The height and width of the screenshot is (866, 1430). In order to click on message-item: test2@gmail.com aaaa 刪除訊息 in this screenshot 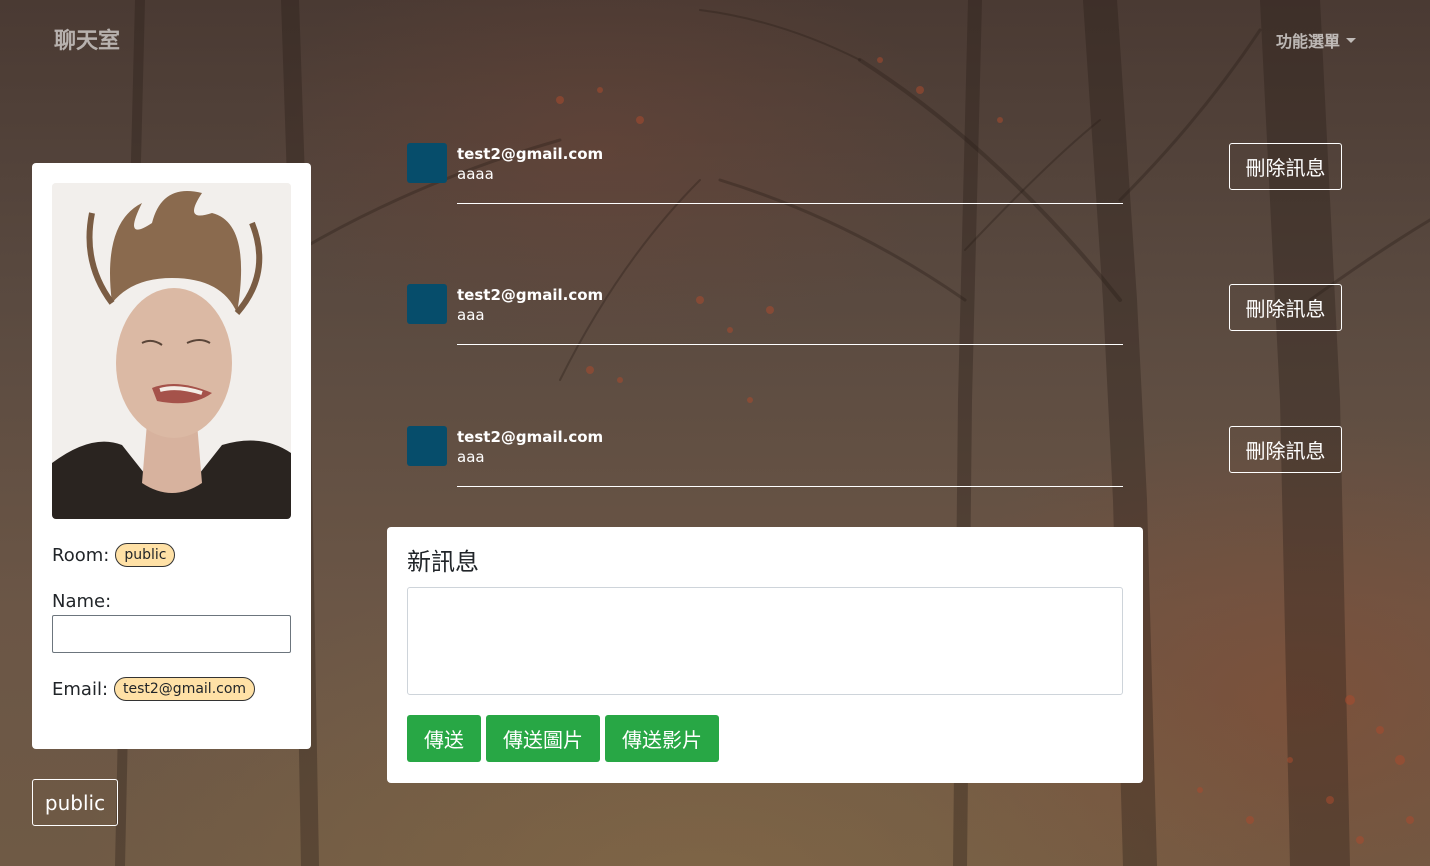, I will do `click(874, 174)`.